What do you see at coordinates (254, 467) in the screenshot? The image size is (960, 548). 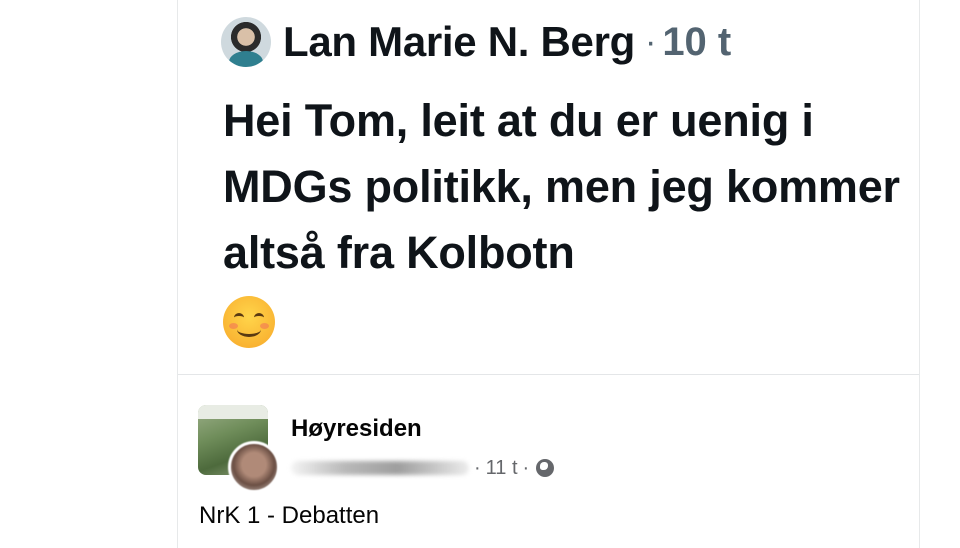 I see `user-avatar-blurred` at bounding box center [254, 467].